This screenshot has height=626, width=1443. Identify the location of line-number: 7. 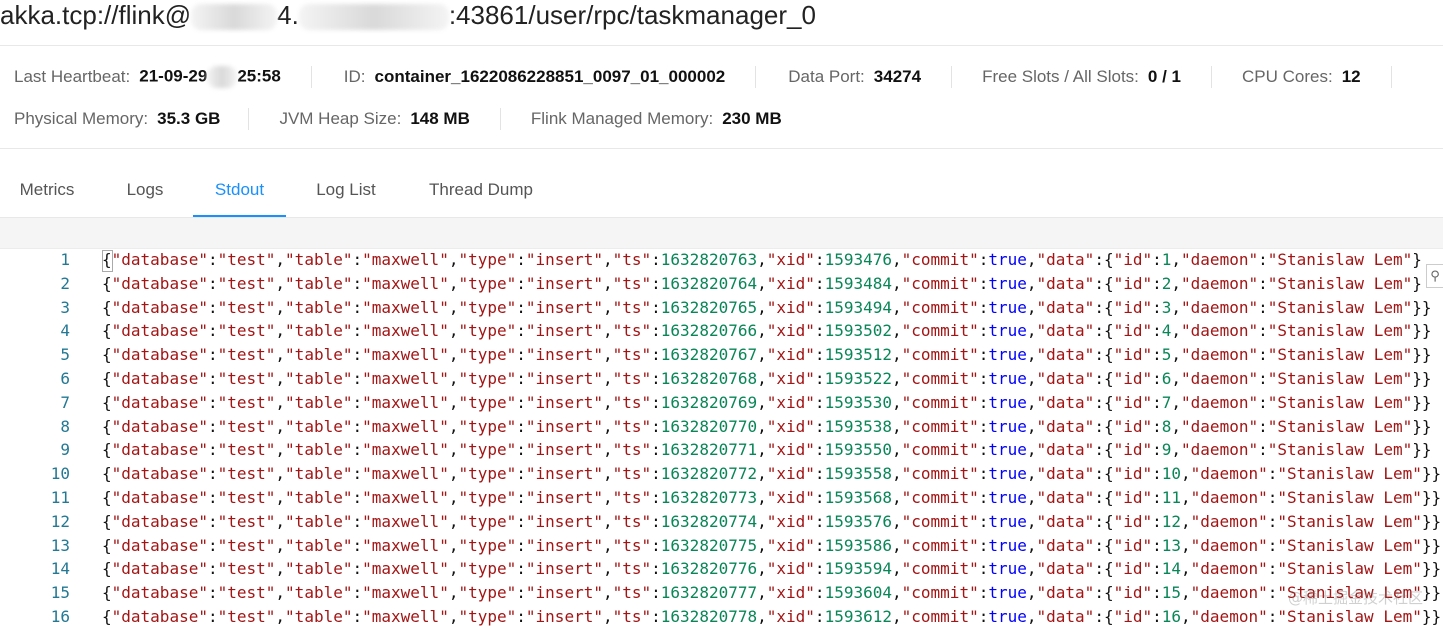
(65, 402).